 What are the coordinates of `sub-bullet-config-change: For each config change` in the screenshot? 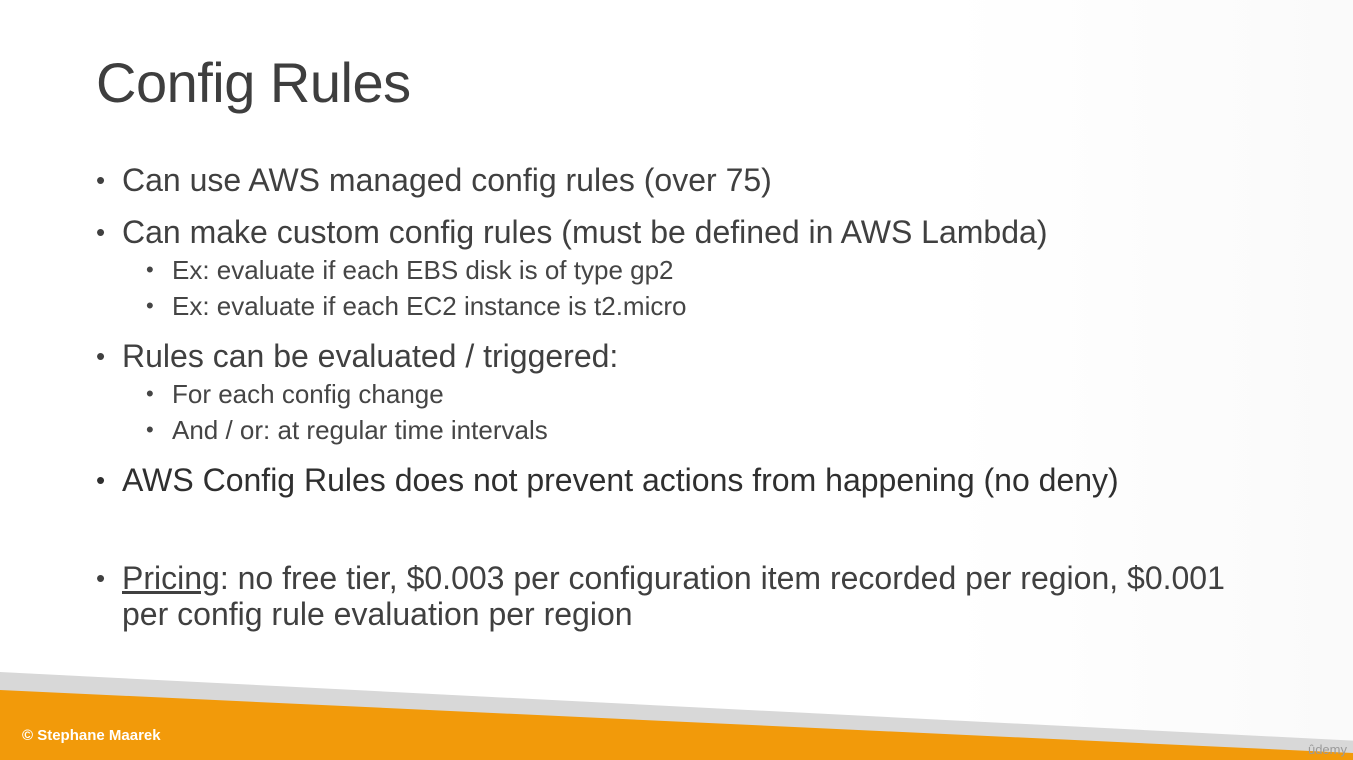 It's located at (686, 394).